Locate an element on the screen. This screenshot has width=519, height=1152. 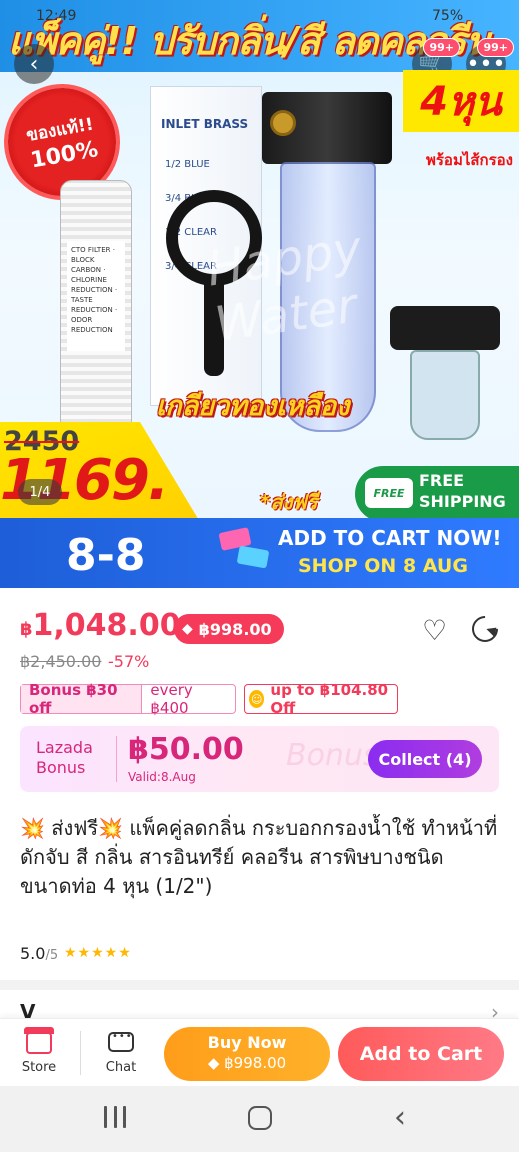
bonus-ghost-text: Bonus is located at coordinates (332, 755).